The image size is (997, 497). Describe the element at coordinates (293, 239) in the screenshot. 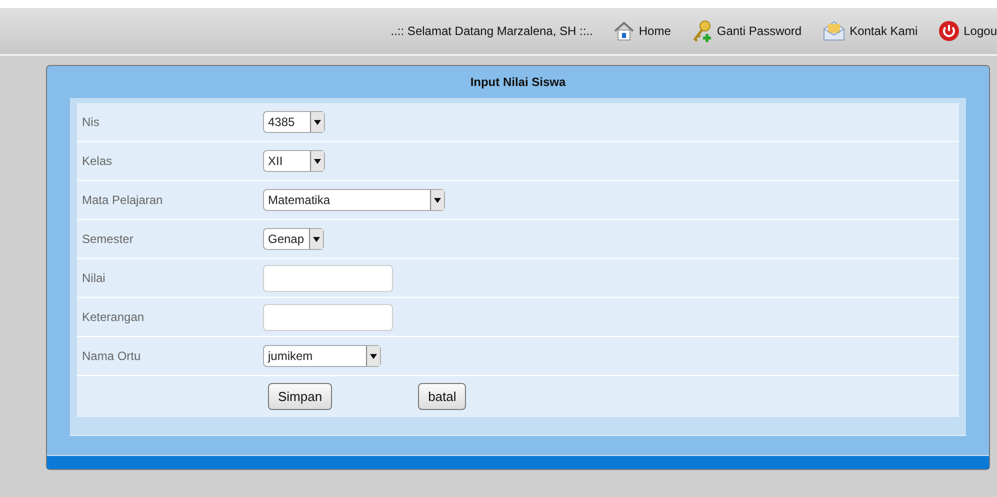

I see `dropdown: Genap` at that location.